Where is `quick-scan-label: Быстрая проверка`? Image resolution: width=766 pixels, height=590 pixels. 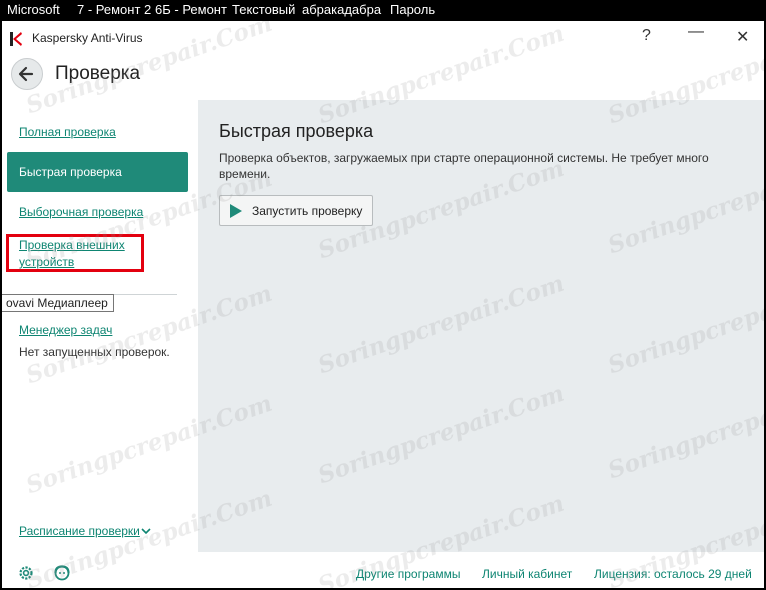
quick-scan-label: Быстрая проверка is located at coordinates (70, 172).